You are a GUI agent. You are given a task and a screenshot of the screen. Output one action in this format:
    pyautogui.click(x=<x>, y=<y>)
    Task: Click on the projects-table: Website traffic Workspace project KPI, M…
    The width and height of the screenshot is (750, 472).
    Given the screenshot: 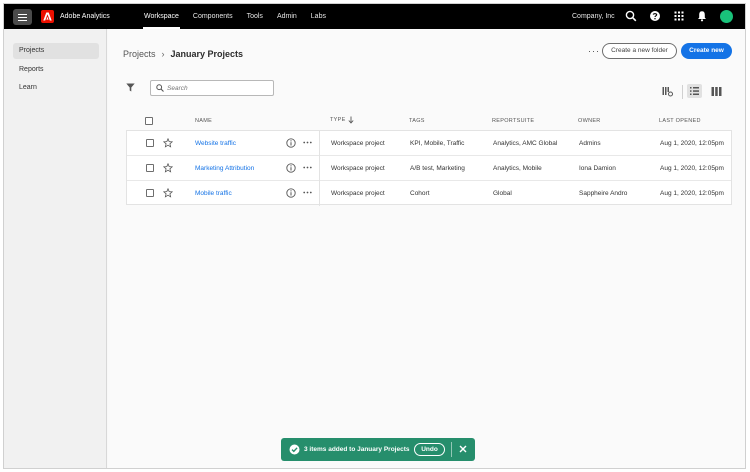 What is the action you would take?
    pyautogui.click(x=429, y=168)
    